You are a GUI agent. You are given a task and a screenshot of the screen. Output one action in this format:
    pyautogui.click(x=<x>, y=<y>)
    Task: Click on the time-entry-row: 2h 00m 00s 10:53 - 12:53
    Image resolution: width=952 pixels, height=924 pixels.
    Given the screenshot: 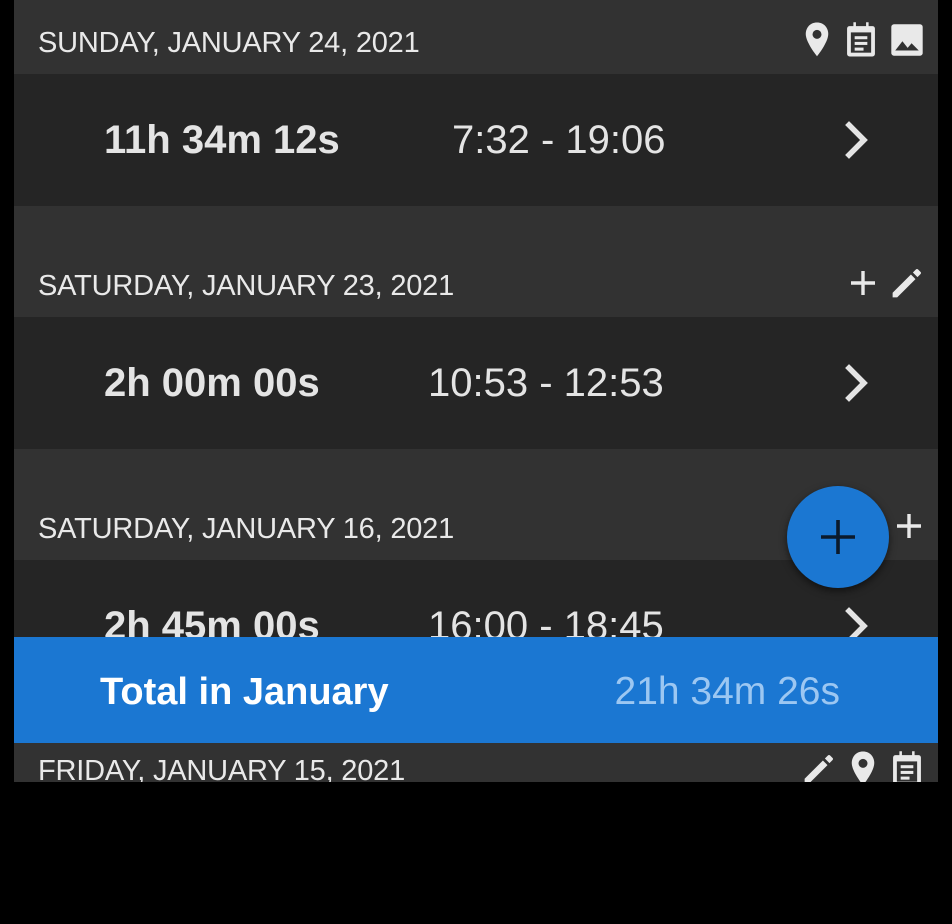 What is the action you would take?
    pyautogui.click(x=476, y=383)
    